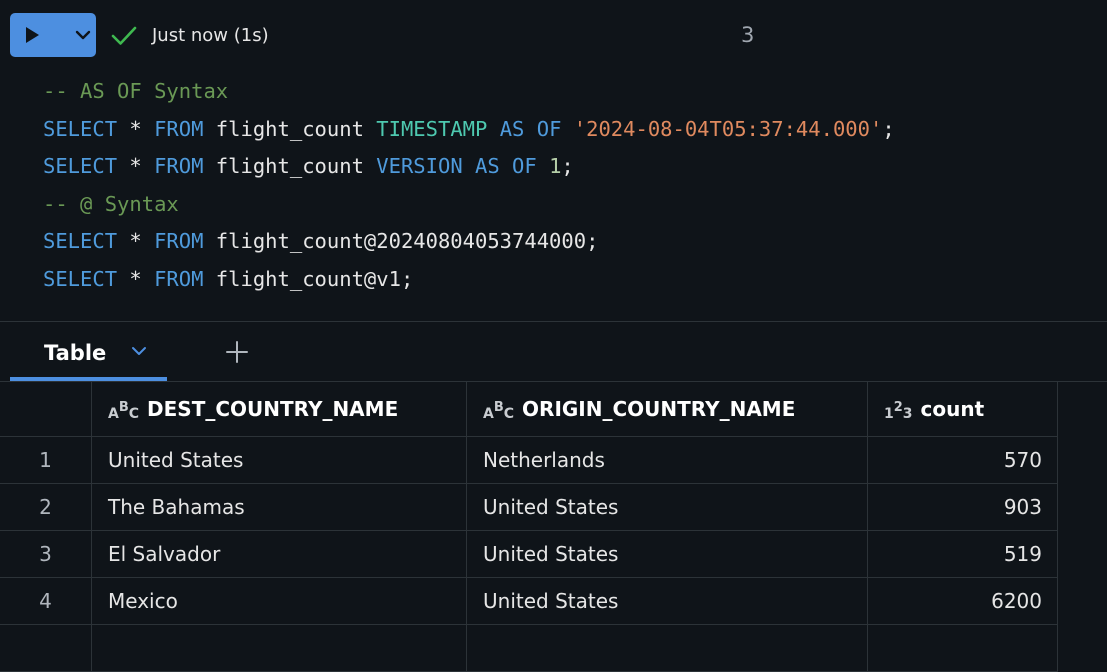  I want to click on code-token: -- @ Syntax, so click(111, 203).